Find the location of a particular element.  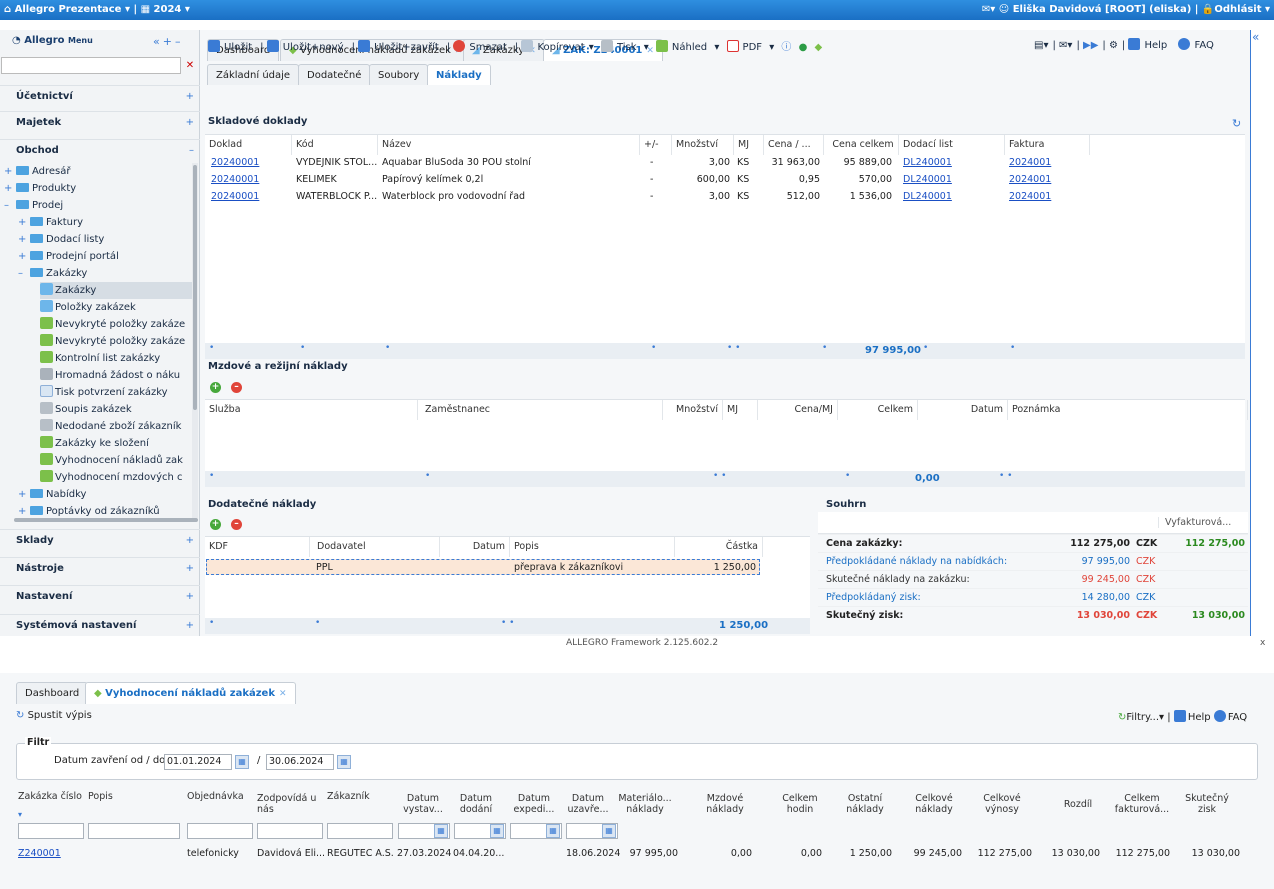

subtab-dodatecne: Dodatečné is located at coordinates (334, 74).